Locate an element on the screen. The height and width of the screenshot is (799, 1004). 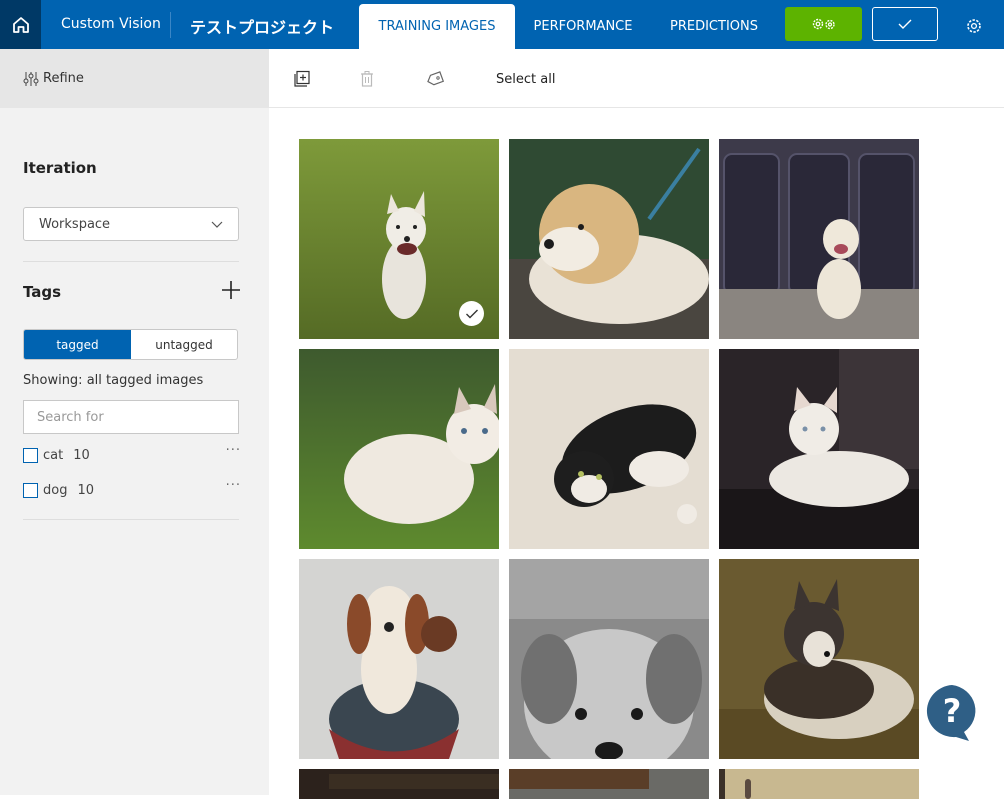
photo-white-cat-sofa is located at coordinates (819, 449).